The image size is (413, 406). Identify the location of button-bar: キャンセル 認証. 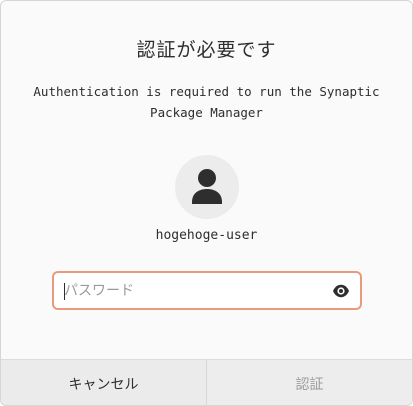
(206, 382).